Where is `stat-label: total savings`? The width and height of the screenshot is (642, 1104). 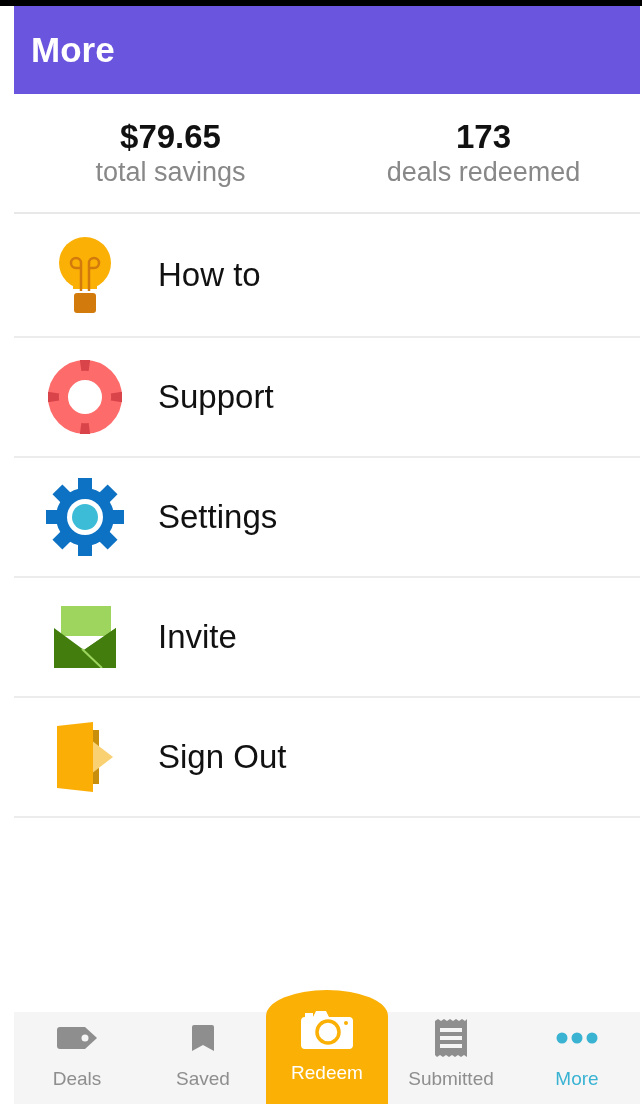 stat-label: total savings is located at coordinates (170, 172).